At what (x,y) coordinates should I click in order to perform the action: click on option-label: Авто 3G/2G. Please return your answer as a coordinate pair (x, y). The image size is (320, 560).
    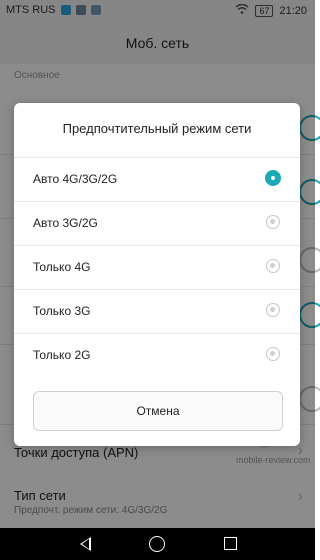
    Looking at the image, I should click on (65, 223).